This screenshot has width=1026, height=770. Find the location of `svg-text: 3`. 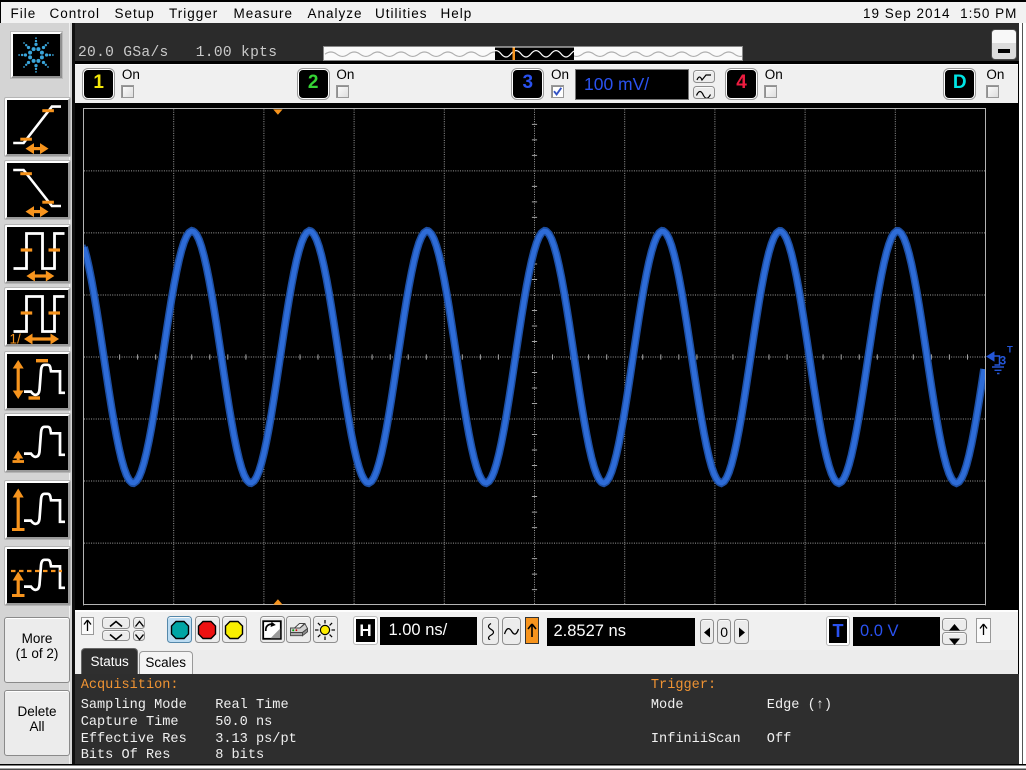

svg-text: 3 is located at coordinates (1002, 360).